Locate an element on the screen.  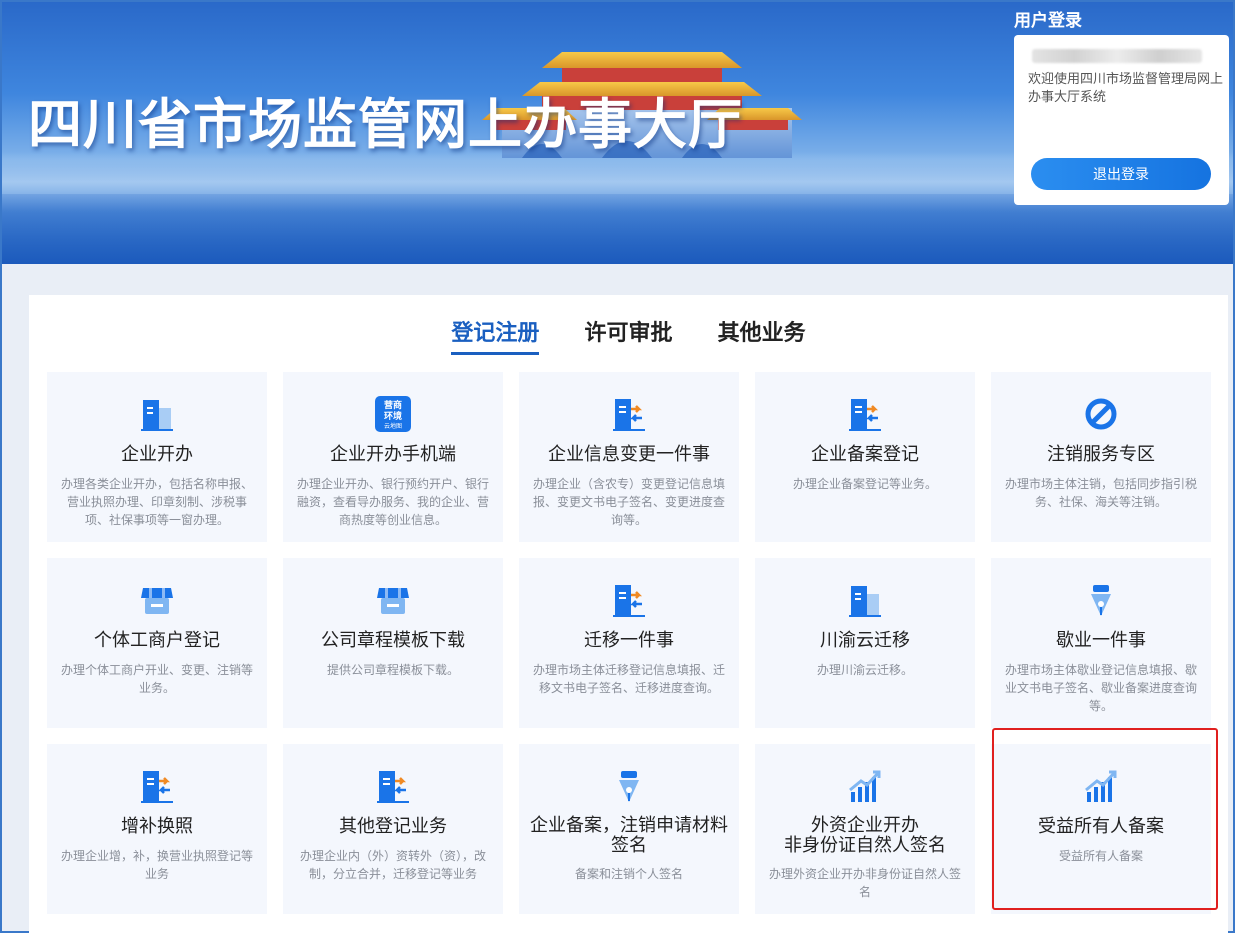
tab-bar: 登记注册 许可审批 其他业务 is located at coordinates (628, 335).